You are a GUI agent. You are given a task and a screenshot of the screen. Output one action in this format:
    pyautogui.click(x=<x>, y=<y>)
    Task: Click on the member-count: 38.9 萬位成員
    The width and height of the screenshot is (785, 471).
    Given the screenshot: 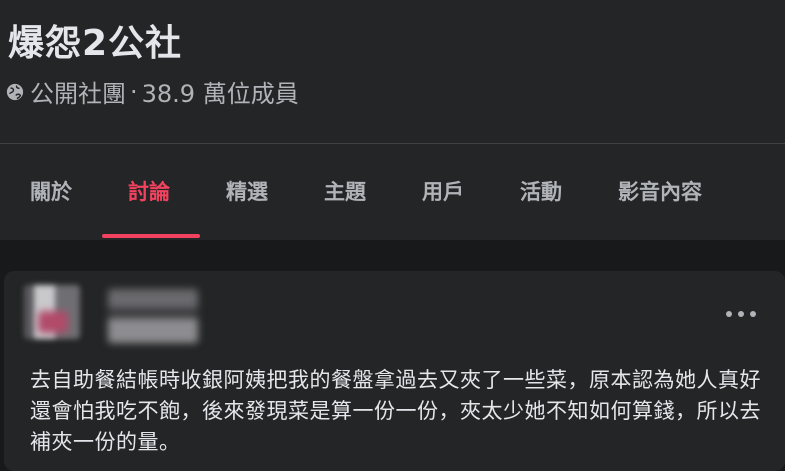 What is the action you would take?
    pyautogui.click(x=220, y=91)
    